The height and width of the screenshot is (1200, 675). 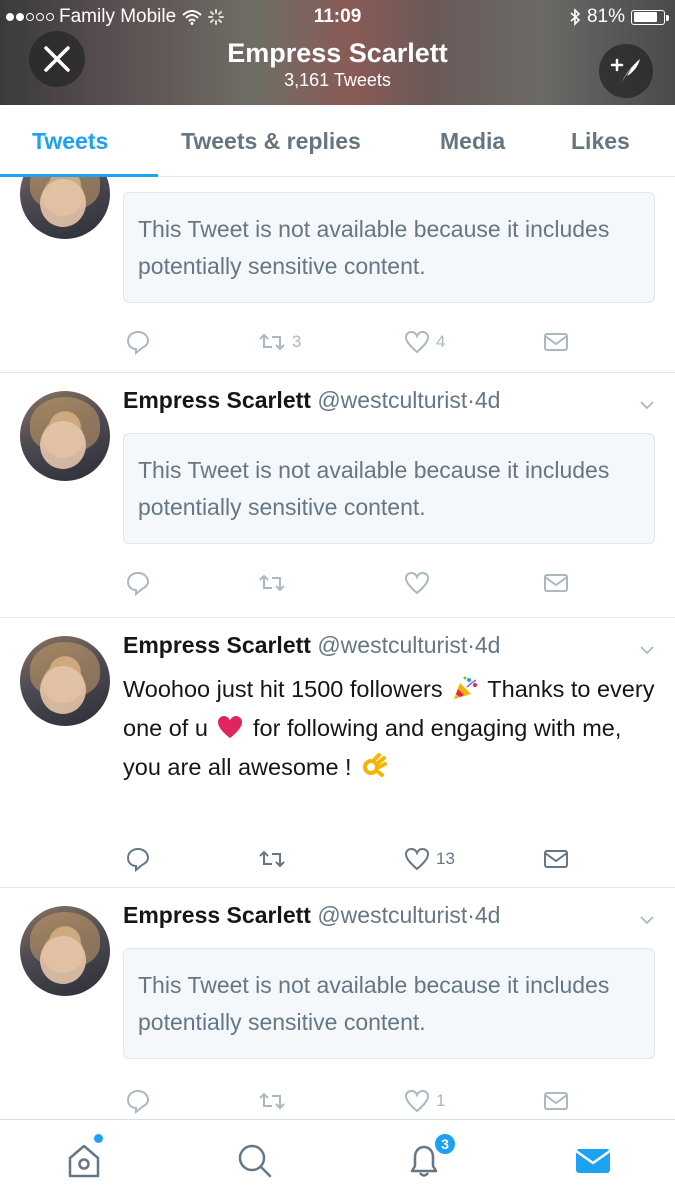 What do you see at coordinates (605, 16) in the screenshot?
I see `battery-percent: 81%` at bounding box center [605, 16].